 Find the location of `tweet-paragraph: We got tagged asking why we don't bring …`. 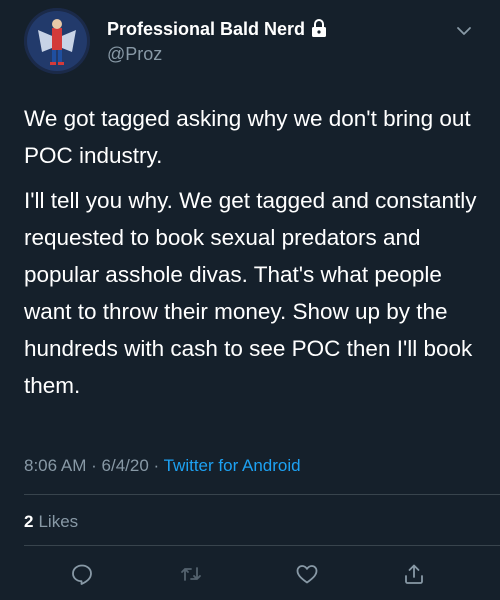

tweet-paragraph: We got tagged asking why we don't bring … is located at coordinates (247, 137).